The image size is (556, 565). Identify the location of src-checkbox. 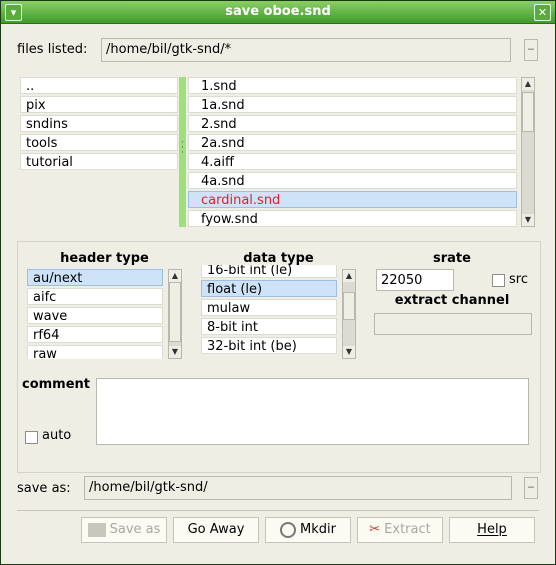
(498, 280).